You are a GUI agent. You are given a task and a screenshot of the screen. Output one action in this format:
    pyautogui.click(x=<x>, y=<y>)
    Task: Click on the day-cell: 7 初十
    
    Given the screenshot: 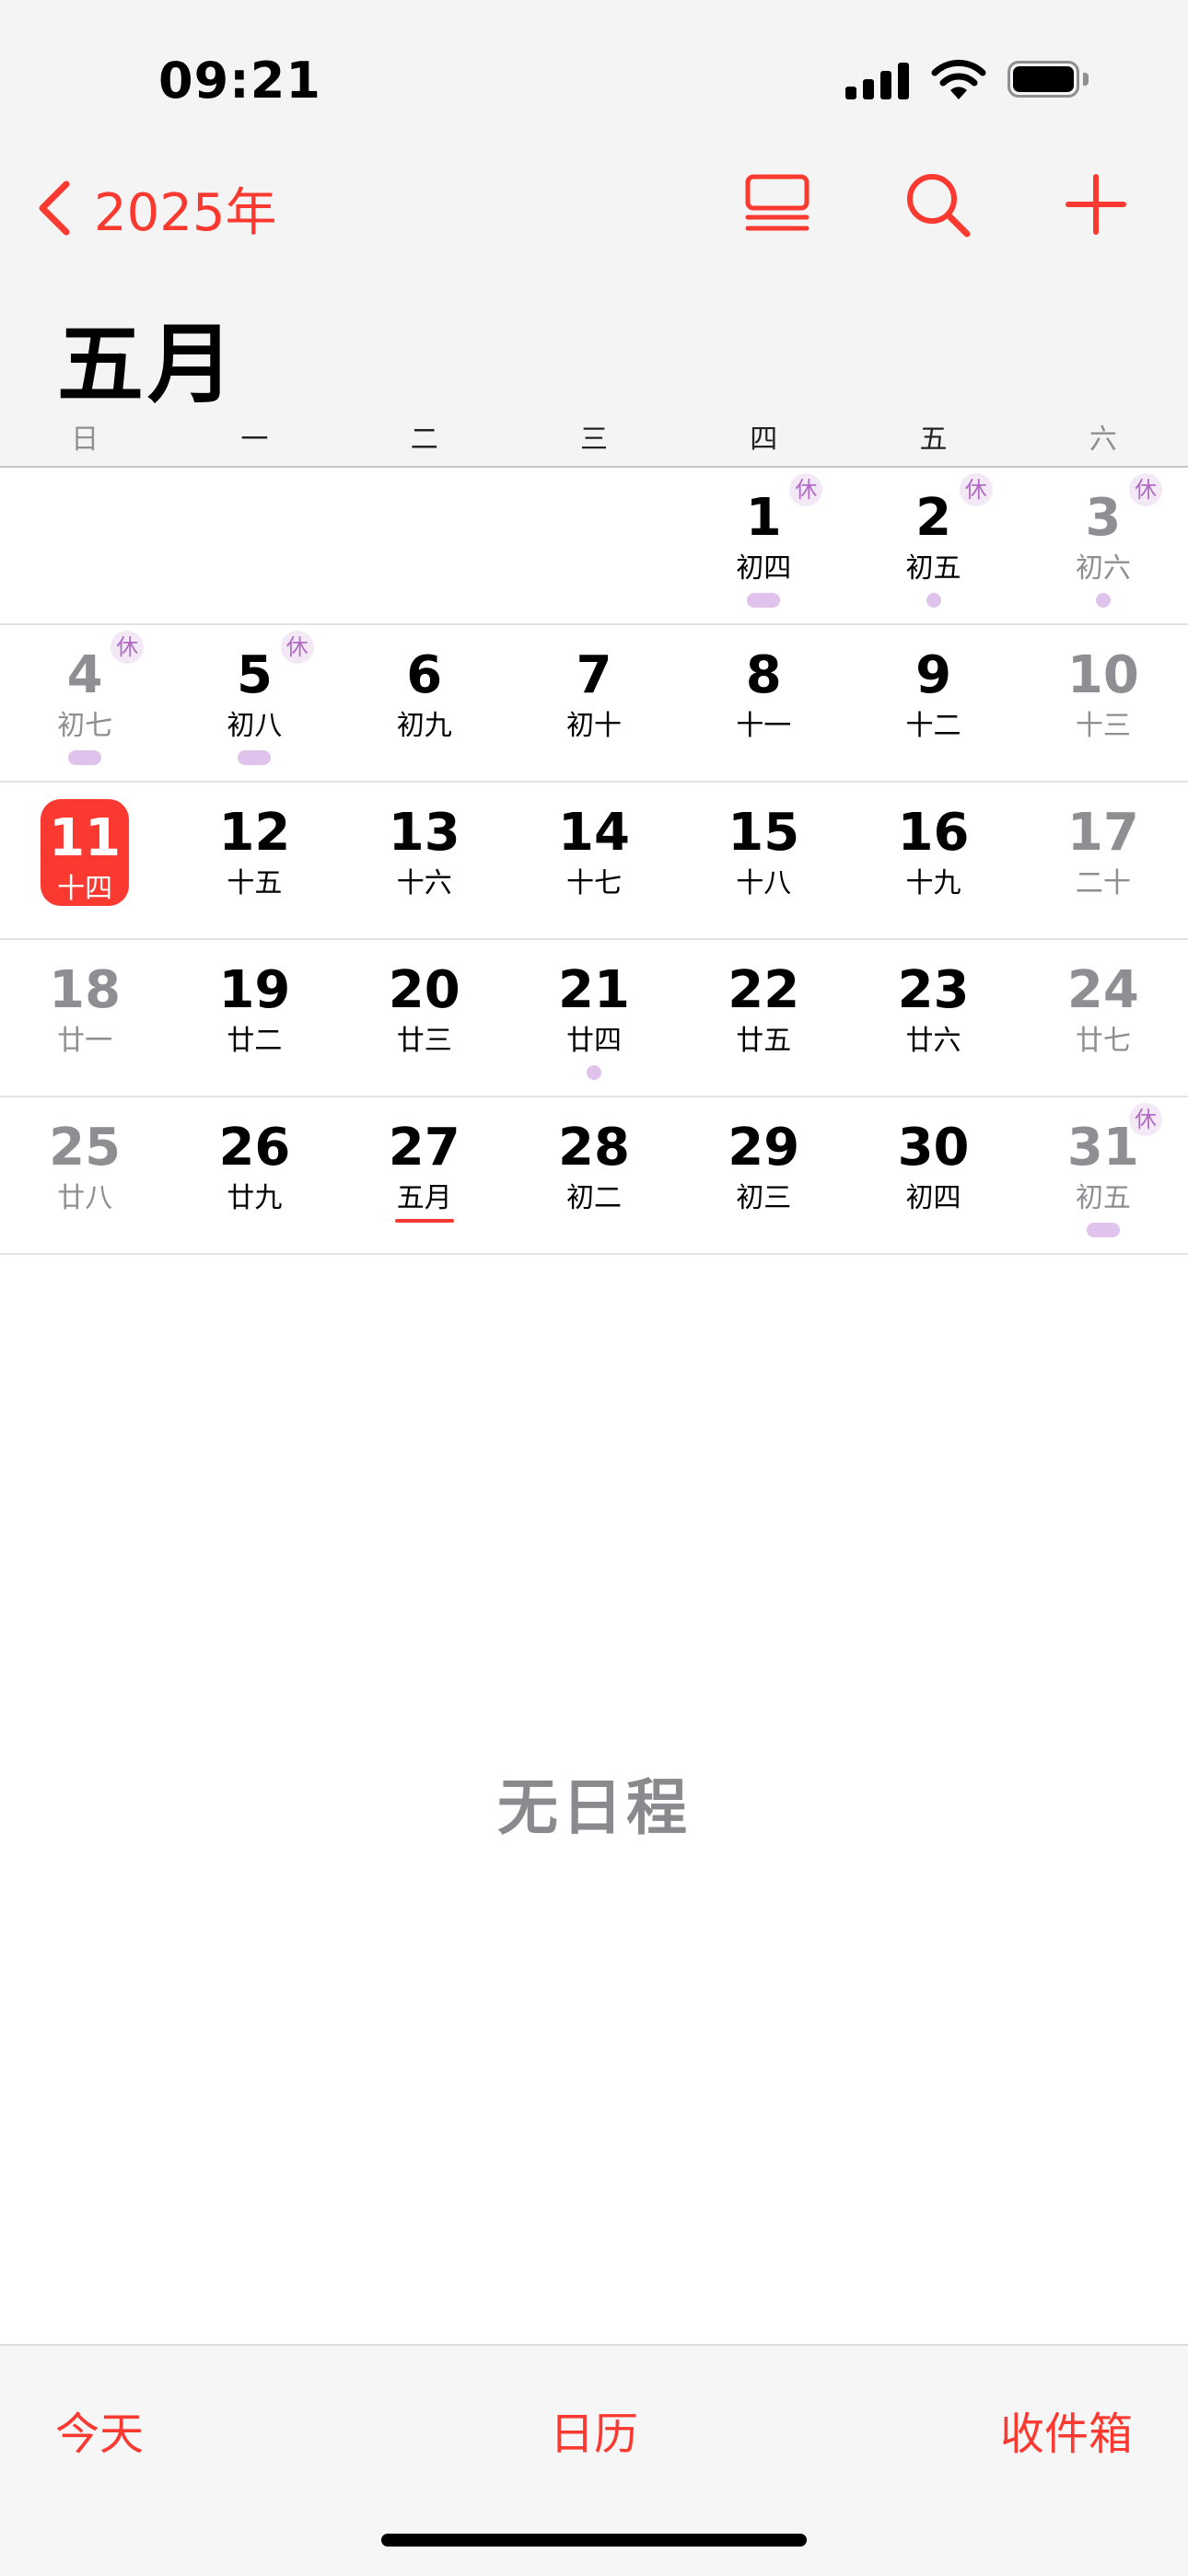 What is the action you would take?
    pyautogui.click(x=594, y=703)
    